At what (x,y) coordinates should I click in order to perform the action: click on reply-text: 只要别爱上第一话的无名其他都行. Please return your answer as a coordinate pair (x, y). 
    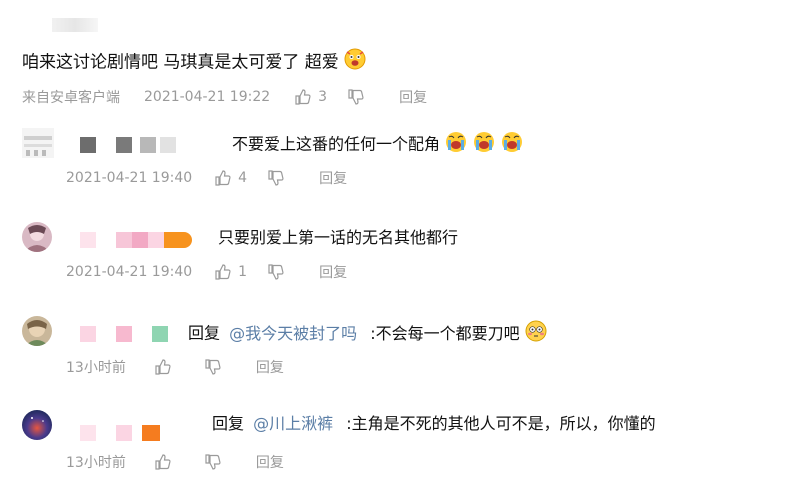
    Looking at the image, I should click on (338, 237).